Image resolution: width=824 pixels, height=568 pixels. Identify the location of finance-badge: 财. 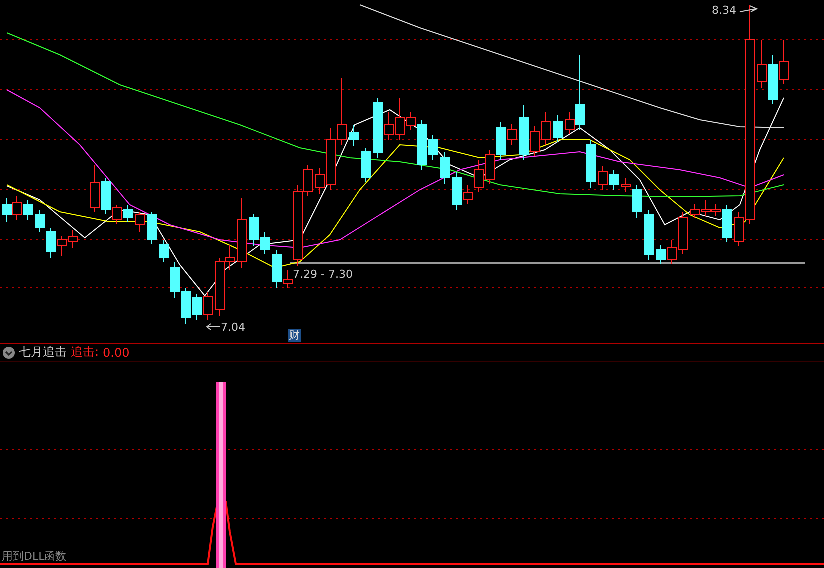
(294, 335).